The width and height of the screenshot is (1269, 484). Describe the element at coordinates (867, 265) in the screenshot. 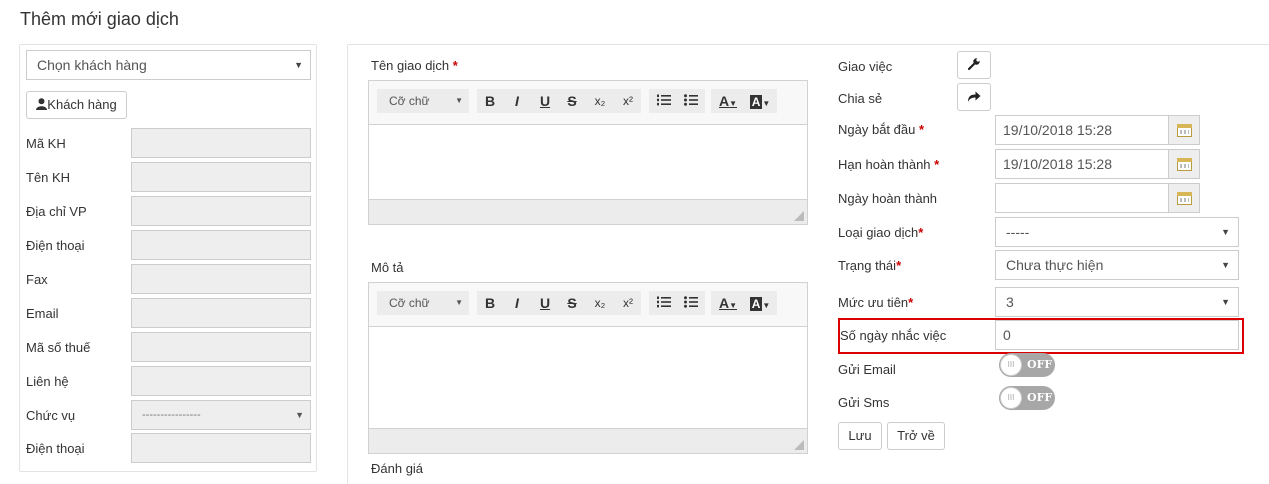

I see `status-label-text: Trạng thái` at that location.